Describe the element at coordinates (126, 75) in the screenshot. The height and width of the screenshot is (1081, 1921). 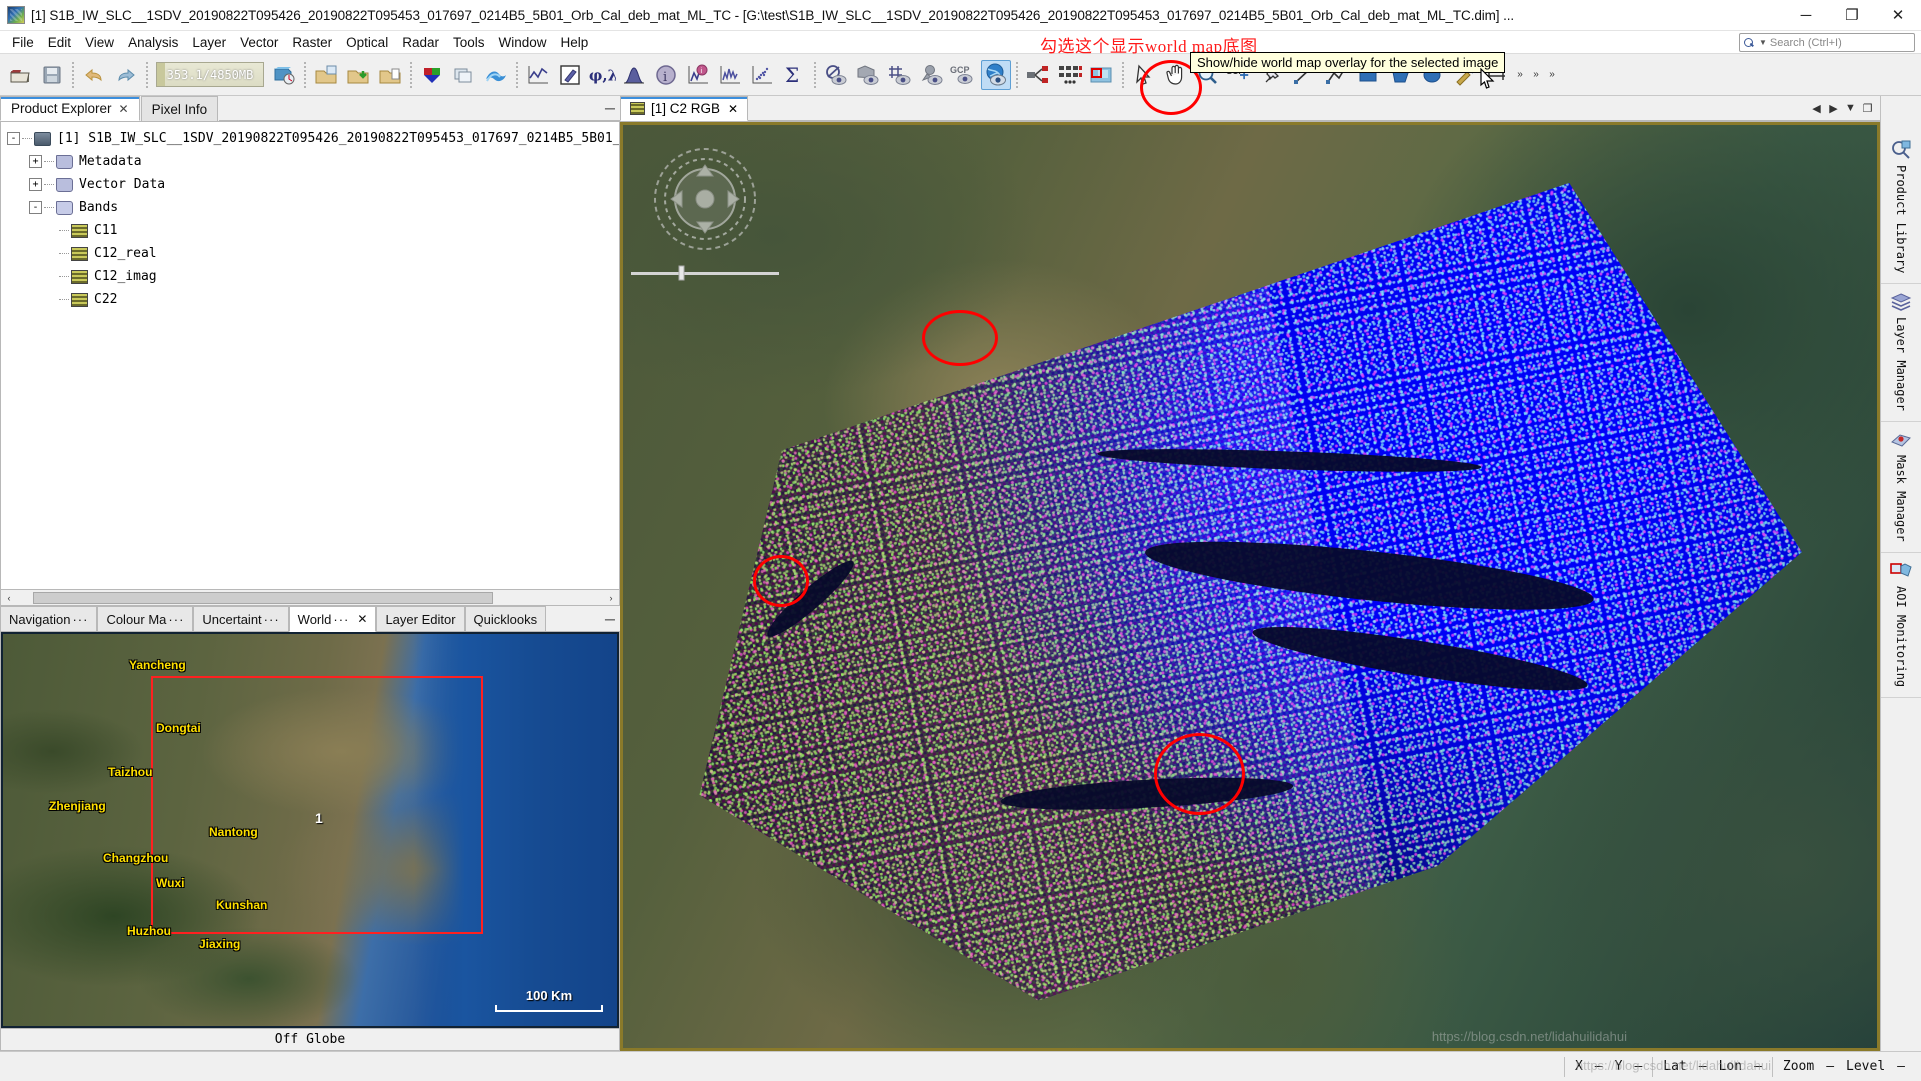
I see `redo-icon` at that location.